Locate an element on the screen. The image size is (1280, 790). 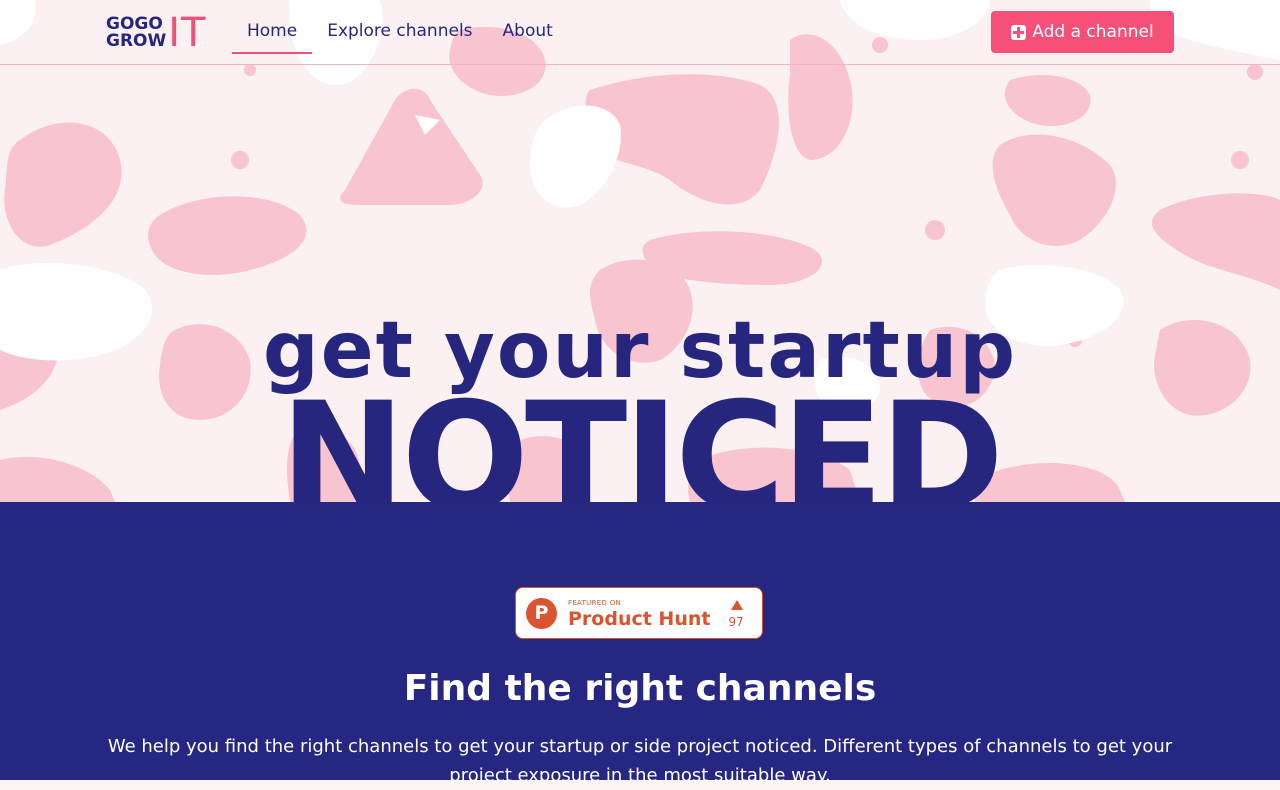
add-channel-button: Add a channel is located at coordinates (1082, 32).